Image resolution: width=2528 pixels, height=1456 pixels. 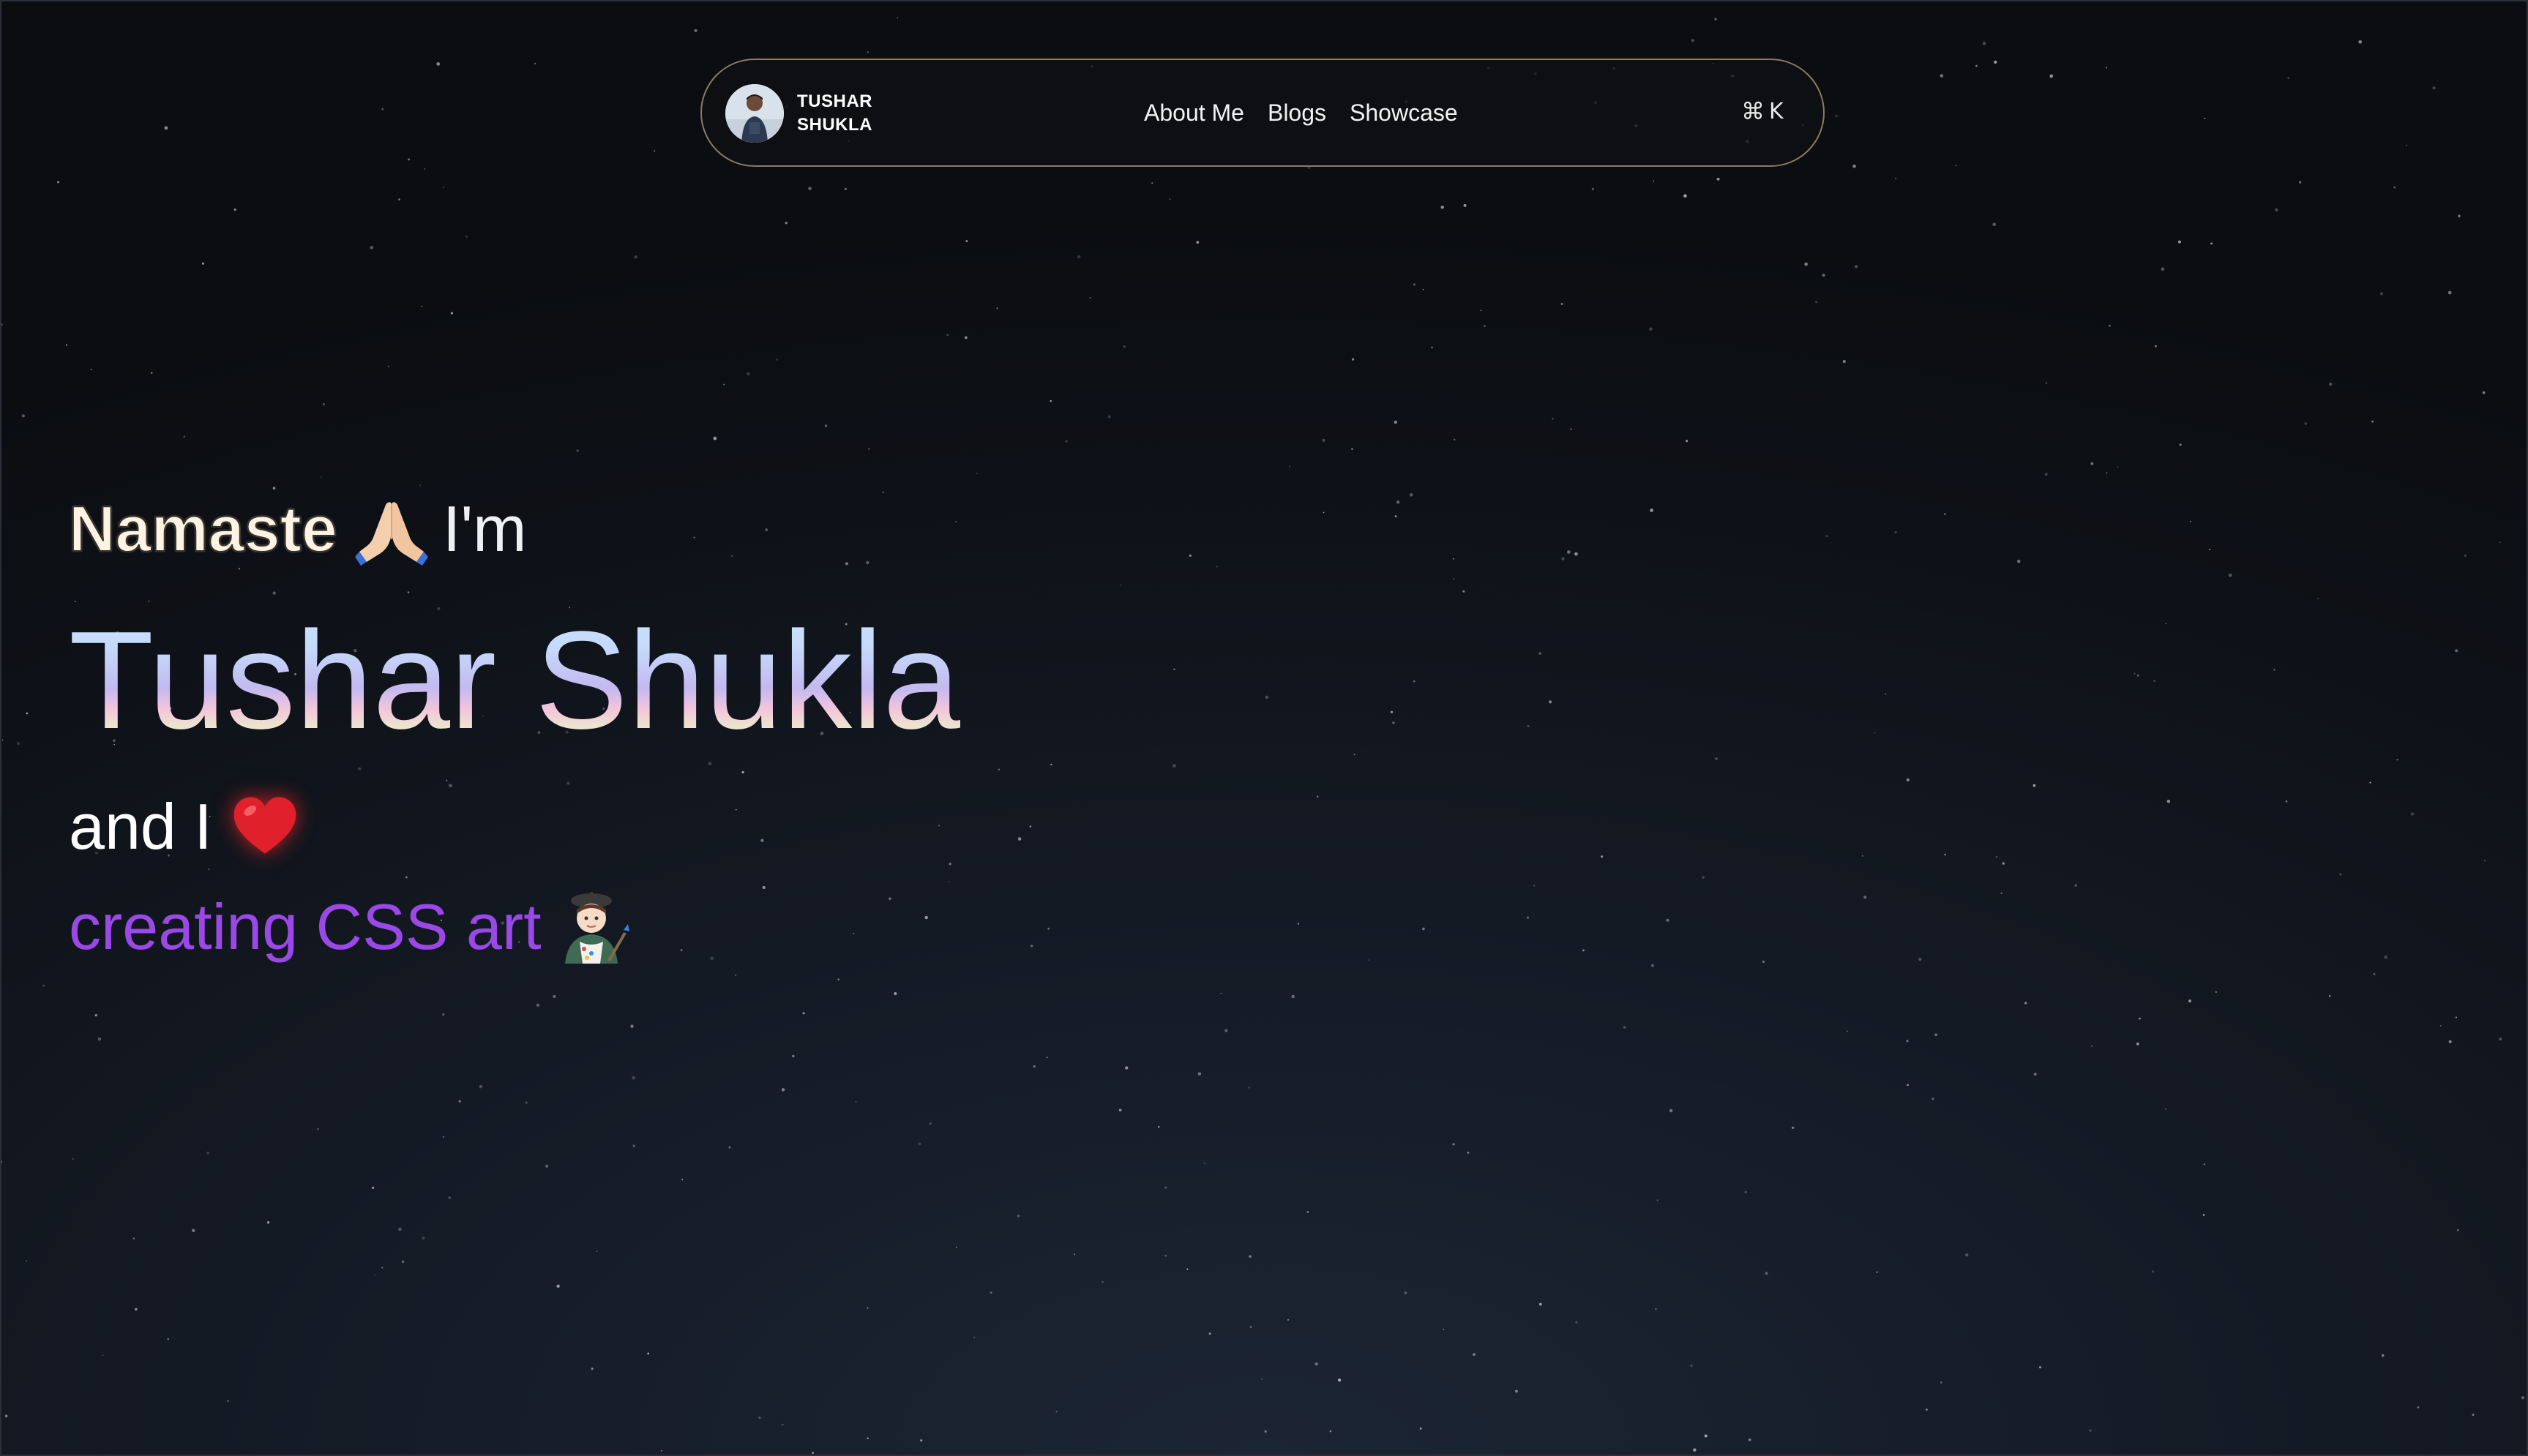 What do you see at coordinates (1762, 111) in the screenshot?
I see `command-palette-shortcut: ⌘ K` at bounding box center [1762, 111].